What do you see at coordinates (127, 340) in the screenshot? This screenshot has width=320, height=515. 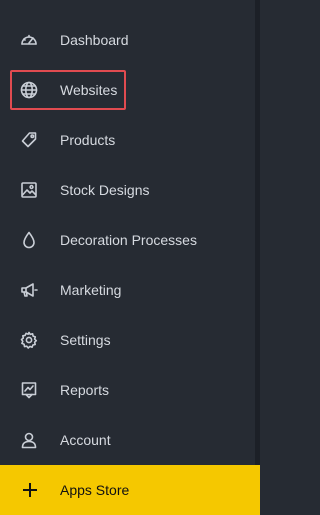 I see `sidebar-item-settings: Settings` at bounding box center [127, 340].